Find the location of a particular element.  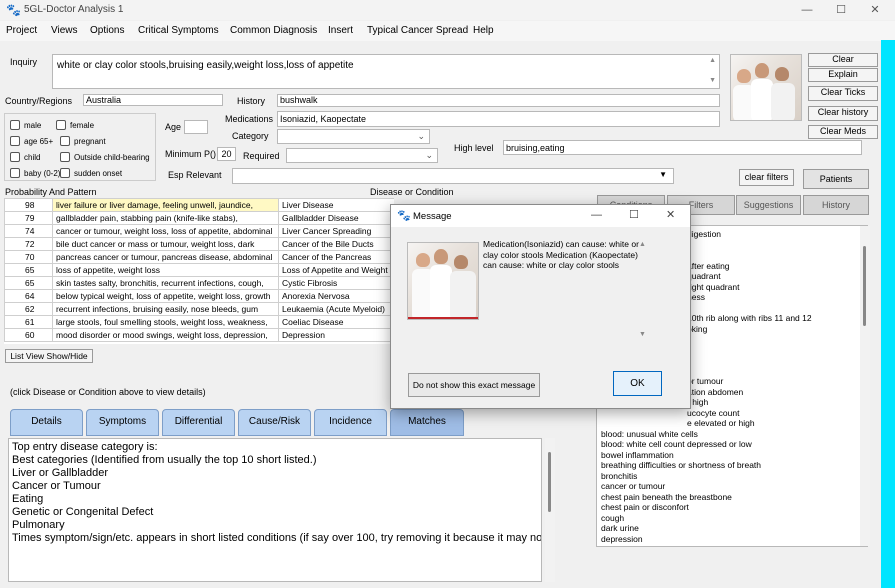

clear-history-button: Clear history is located at coordinates (843, 113).